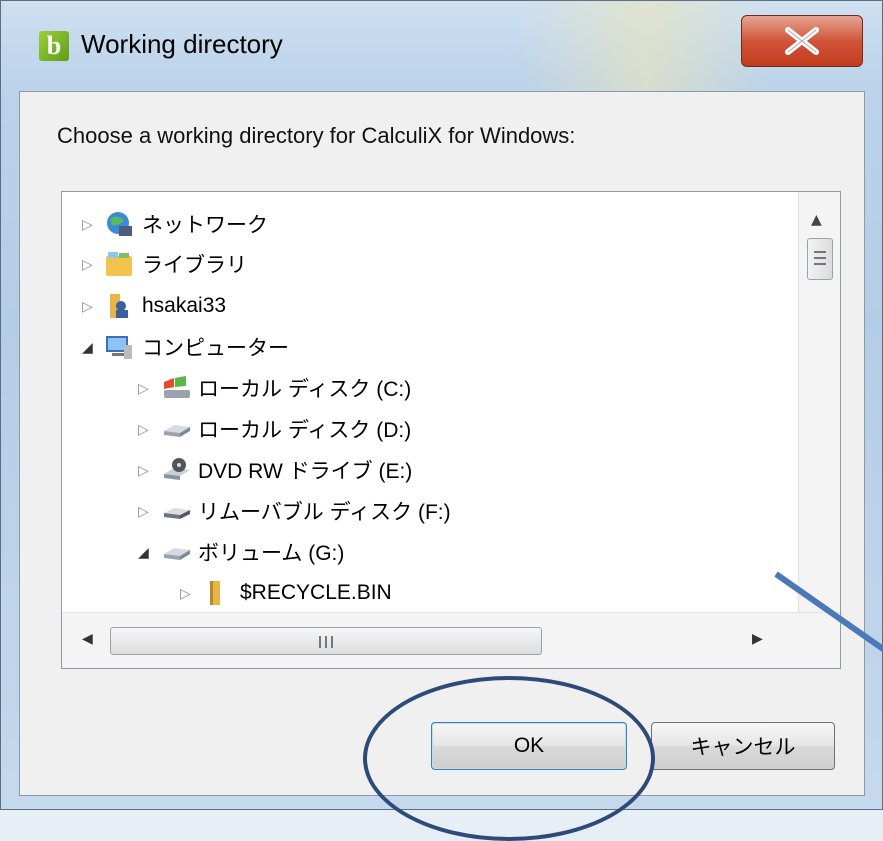  What do you see at coordinates (743, 746) in the screenshot?
I see `cancel-button: キャンセル` at bounding box center [743, 746].